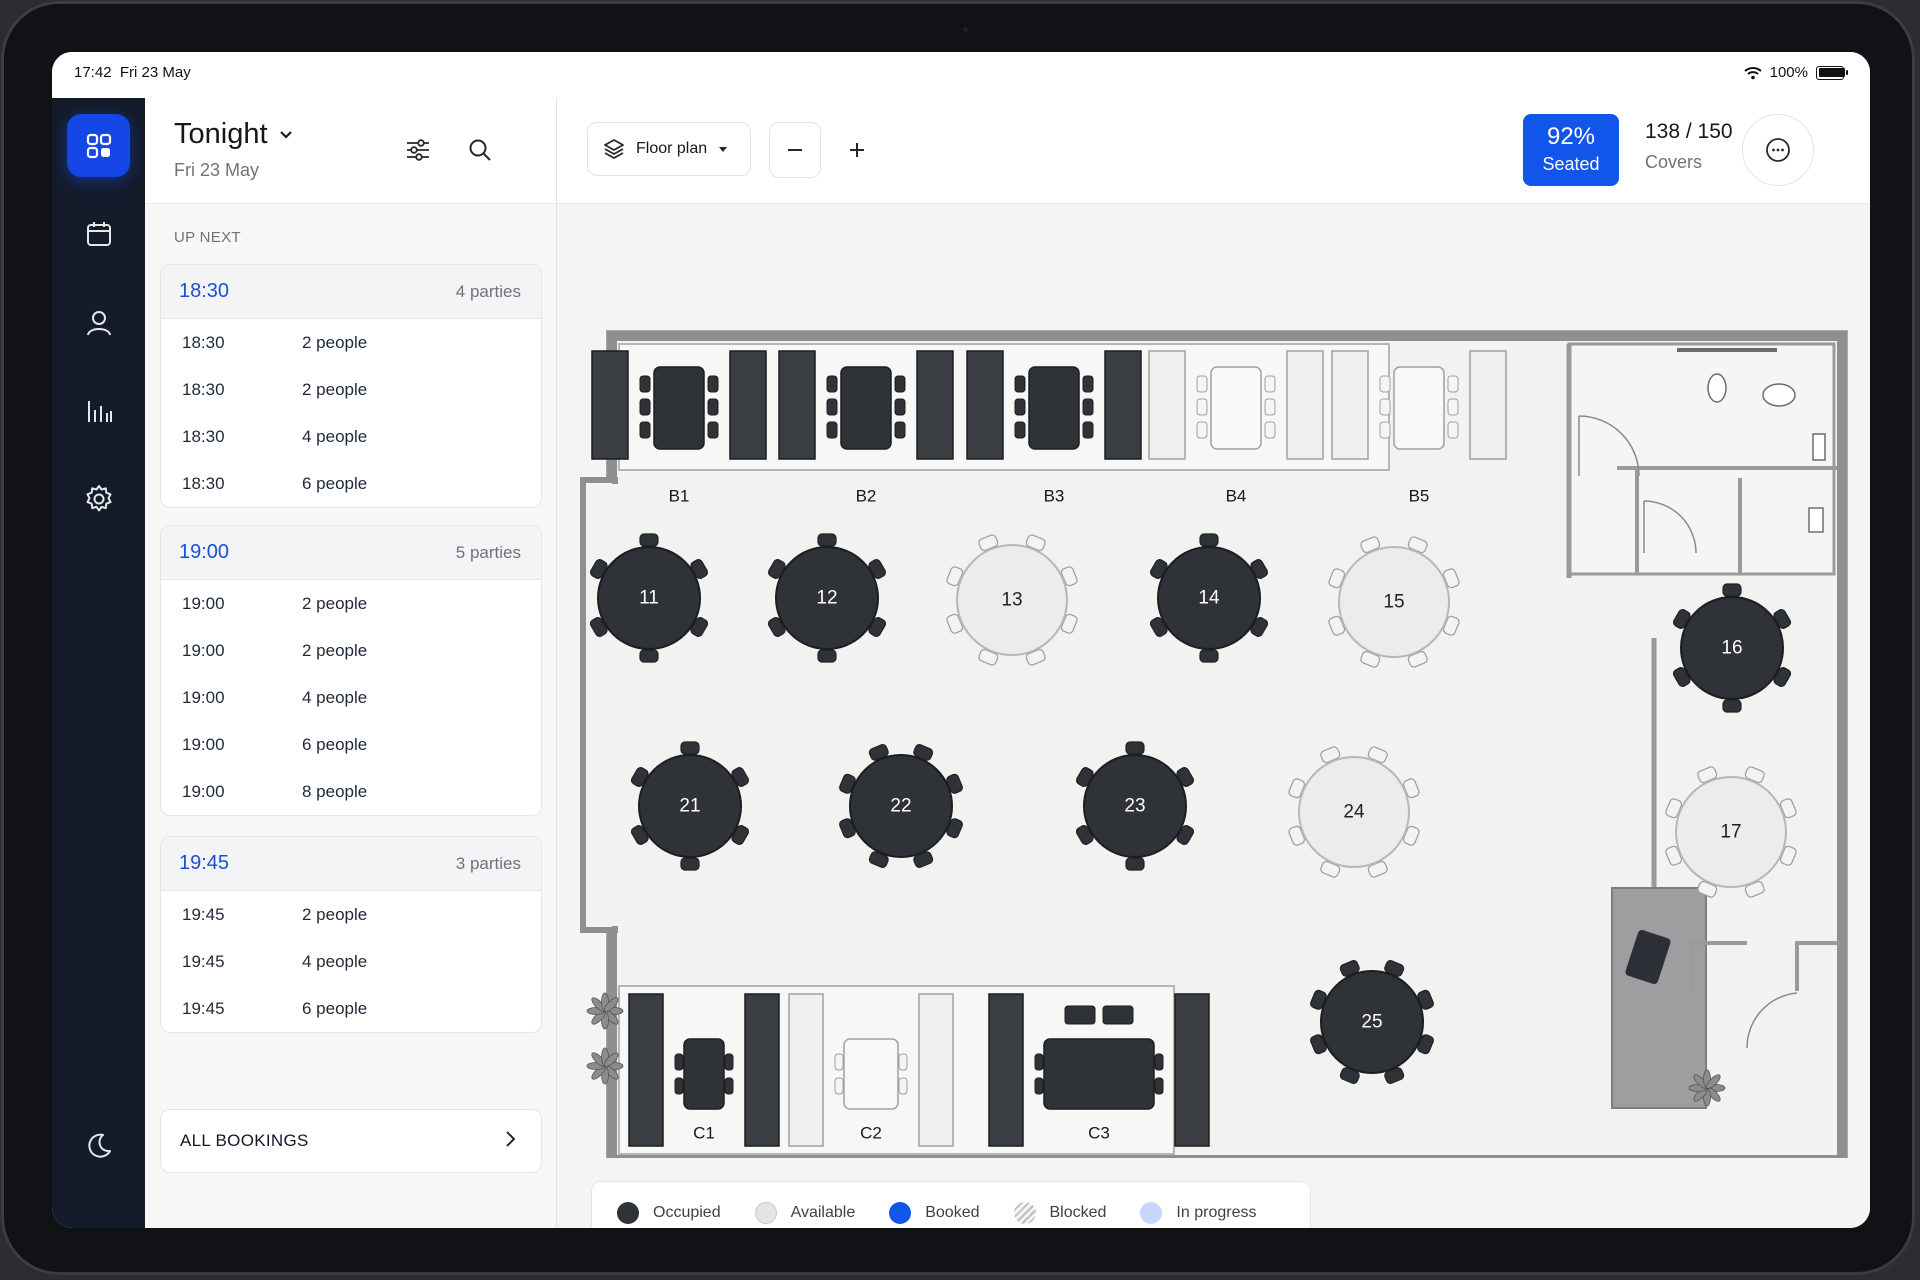 This screenshot has width=1920, height=1280. What do you see at coordinates (285, 134) in the screenshot?
I see `chevron-down-icon` at bounding box center [285, 134].